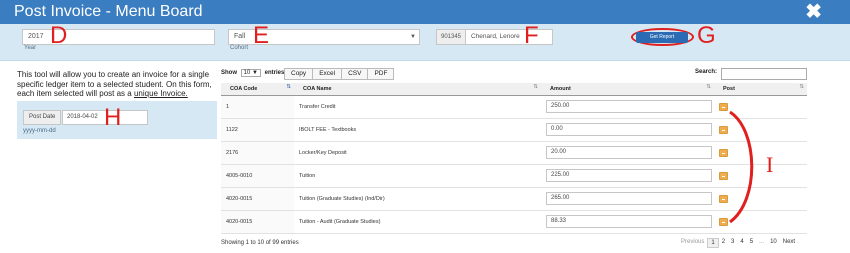 The height and width of the screenshot is (253, 850). Describe the element at coordinates (240, 36) in the screenshot. I see `cohort-value: Fall` at that location.